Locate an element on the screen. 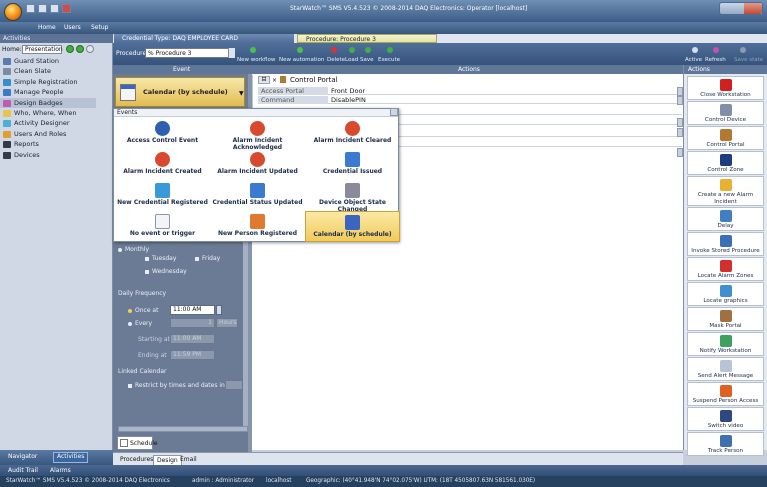 The image size is (767, 487). action-item: Create a new Alarm Incident is located at coordinates (725, 191).